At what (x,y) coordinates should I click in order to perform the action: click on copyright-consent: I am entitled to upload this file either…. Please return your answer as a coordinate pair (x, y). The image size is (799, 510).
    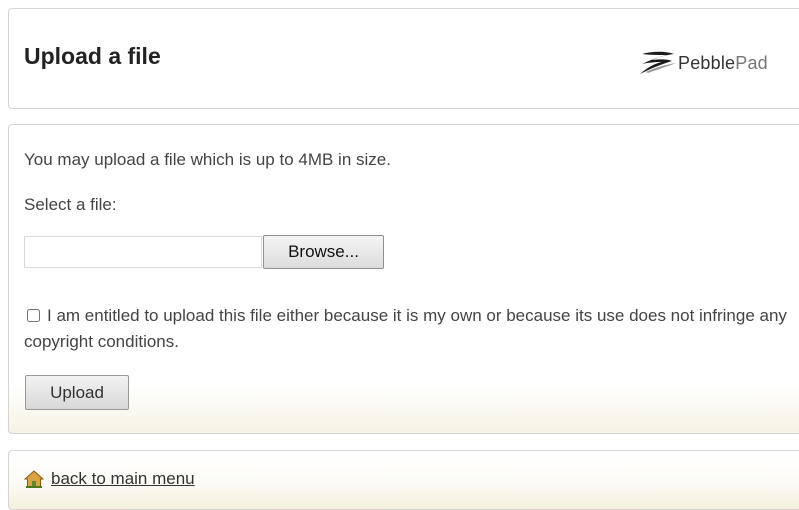
    Looking at the image, I should click on (411, 329).